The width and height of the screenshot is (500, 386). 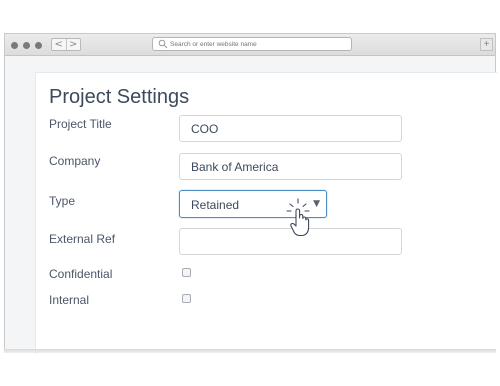 I want to click on back-button: <, so click(x=59, y=44).